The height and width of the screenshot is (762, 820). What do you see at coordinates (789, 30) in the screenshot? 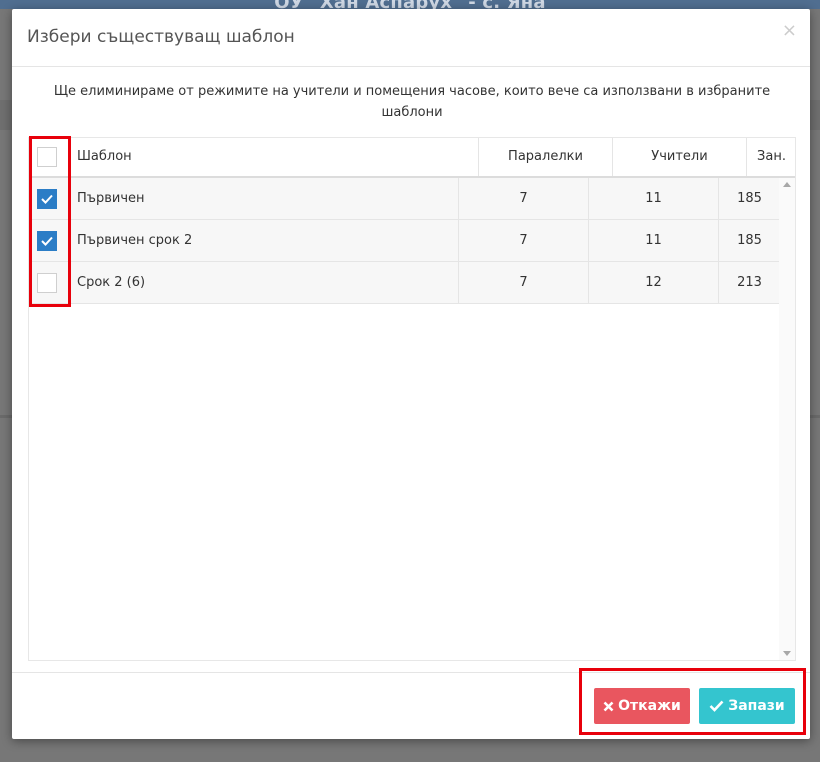
I see `close-icon: ×` at bounding box center [789, 30].